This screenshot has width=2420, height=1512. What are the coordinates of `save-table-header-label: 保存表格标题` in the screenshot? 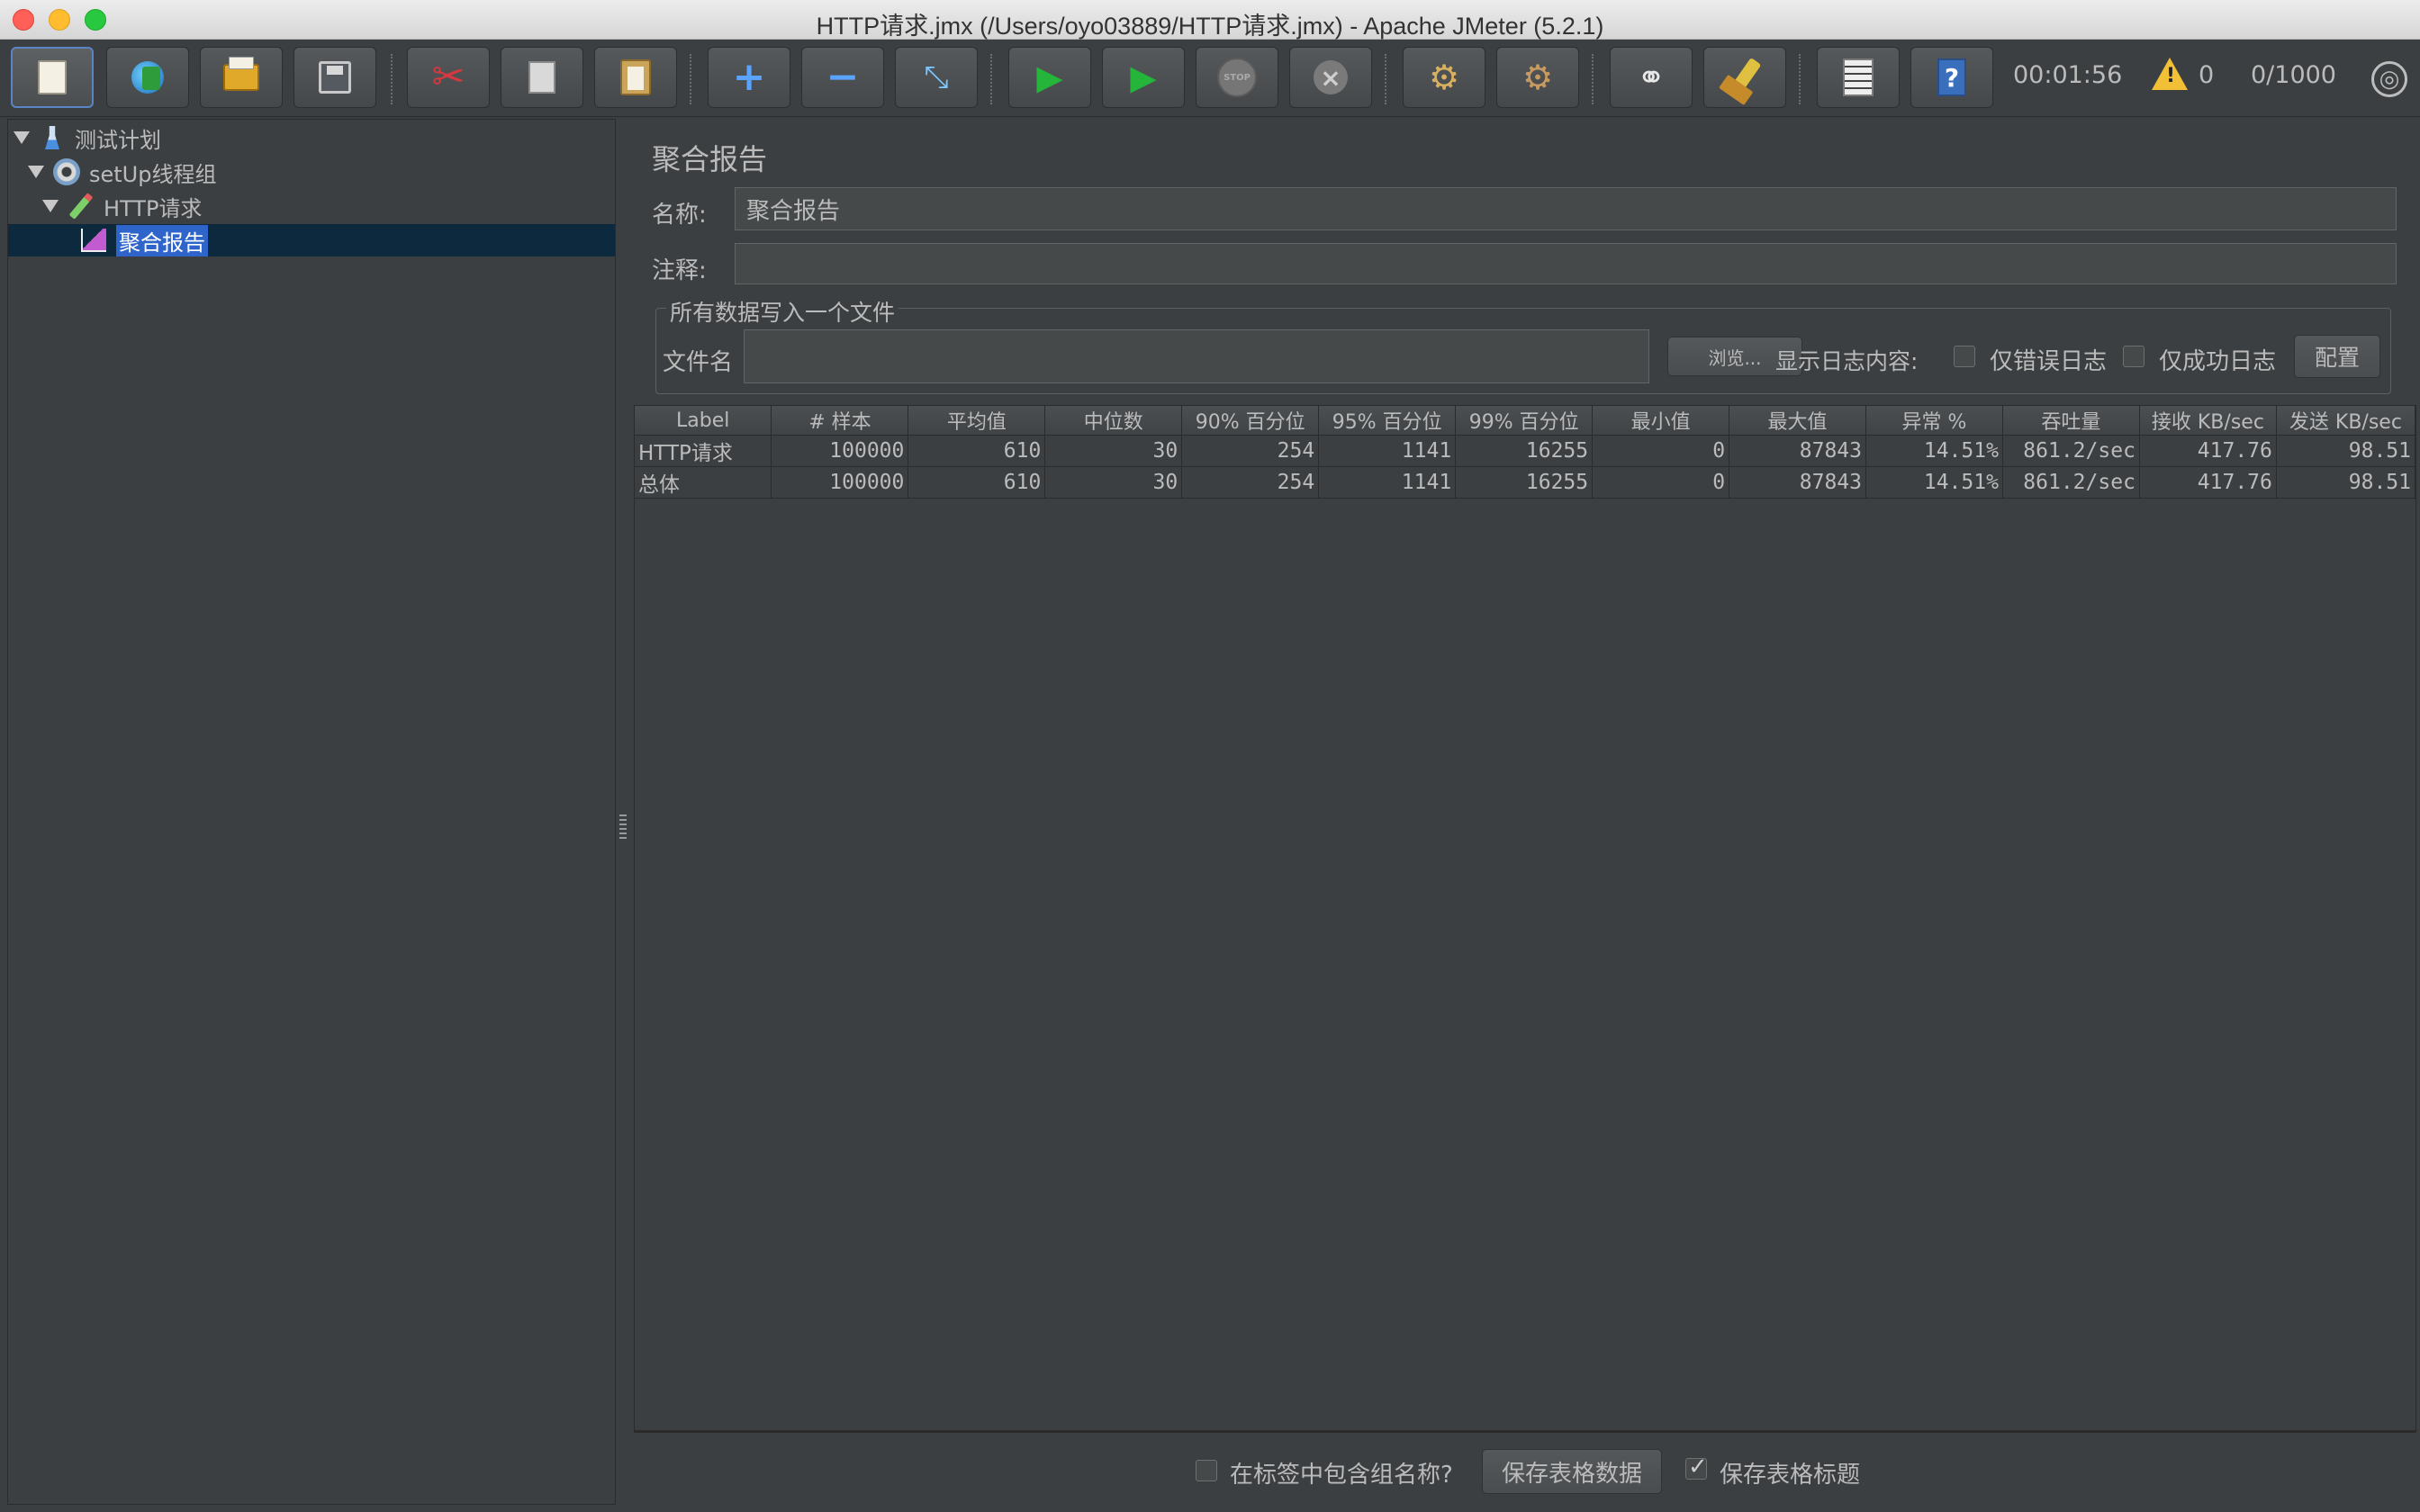 It's located at (1790, 1476).